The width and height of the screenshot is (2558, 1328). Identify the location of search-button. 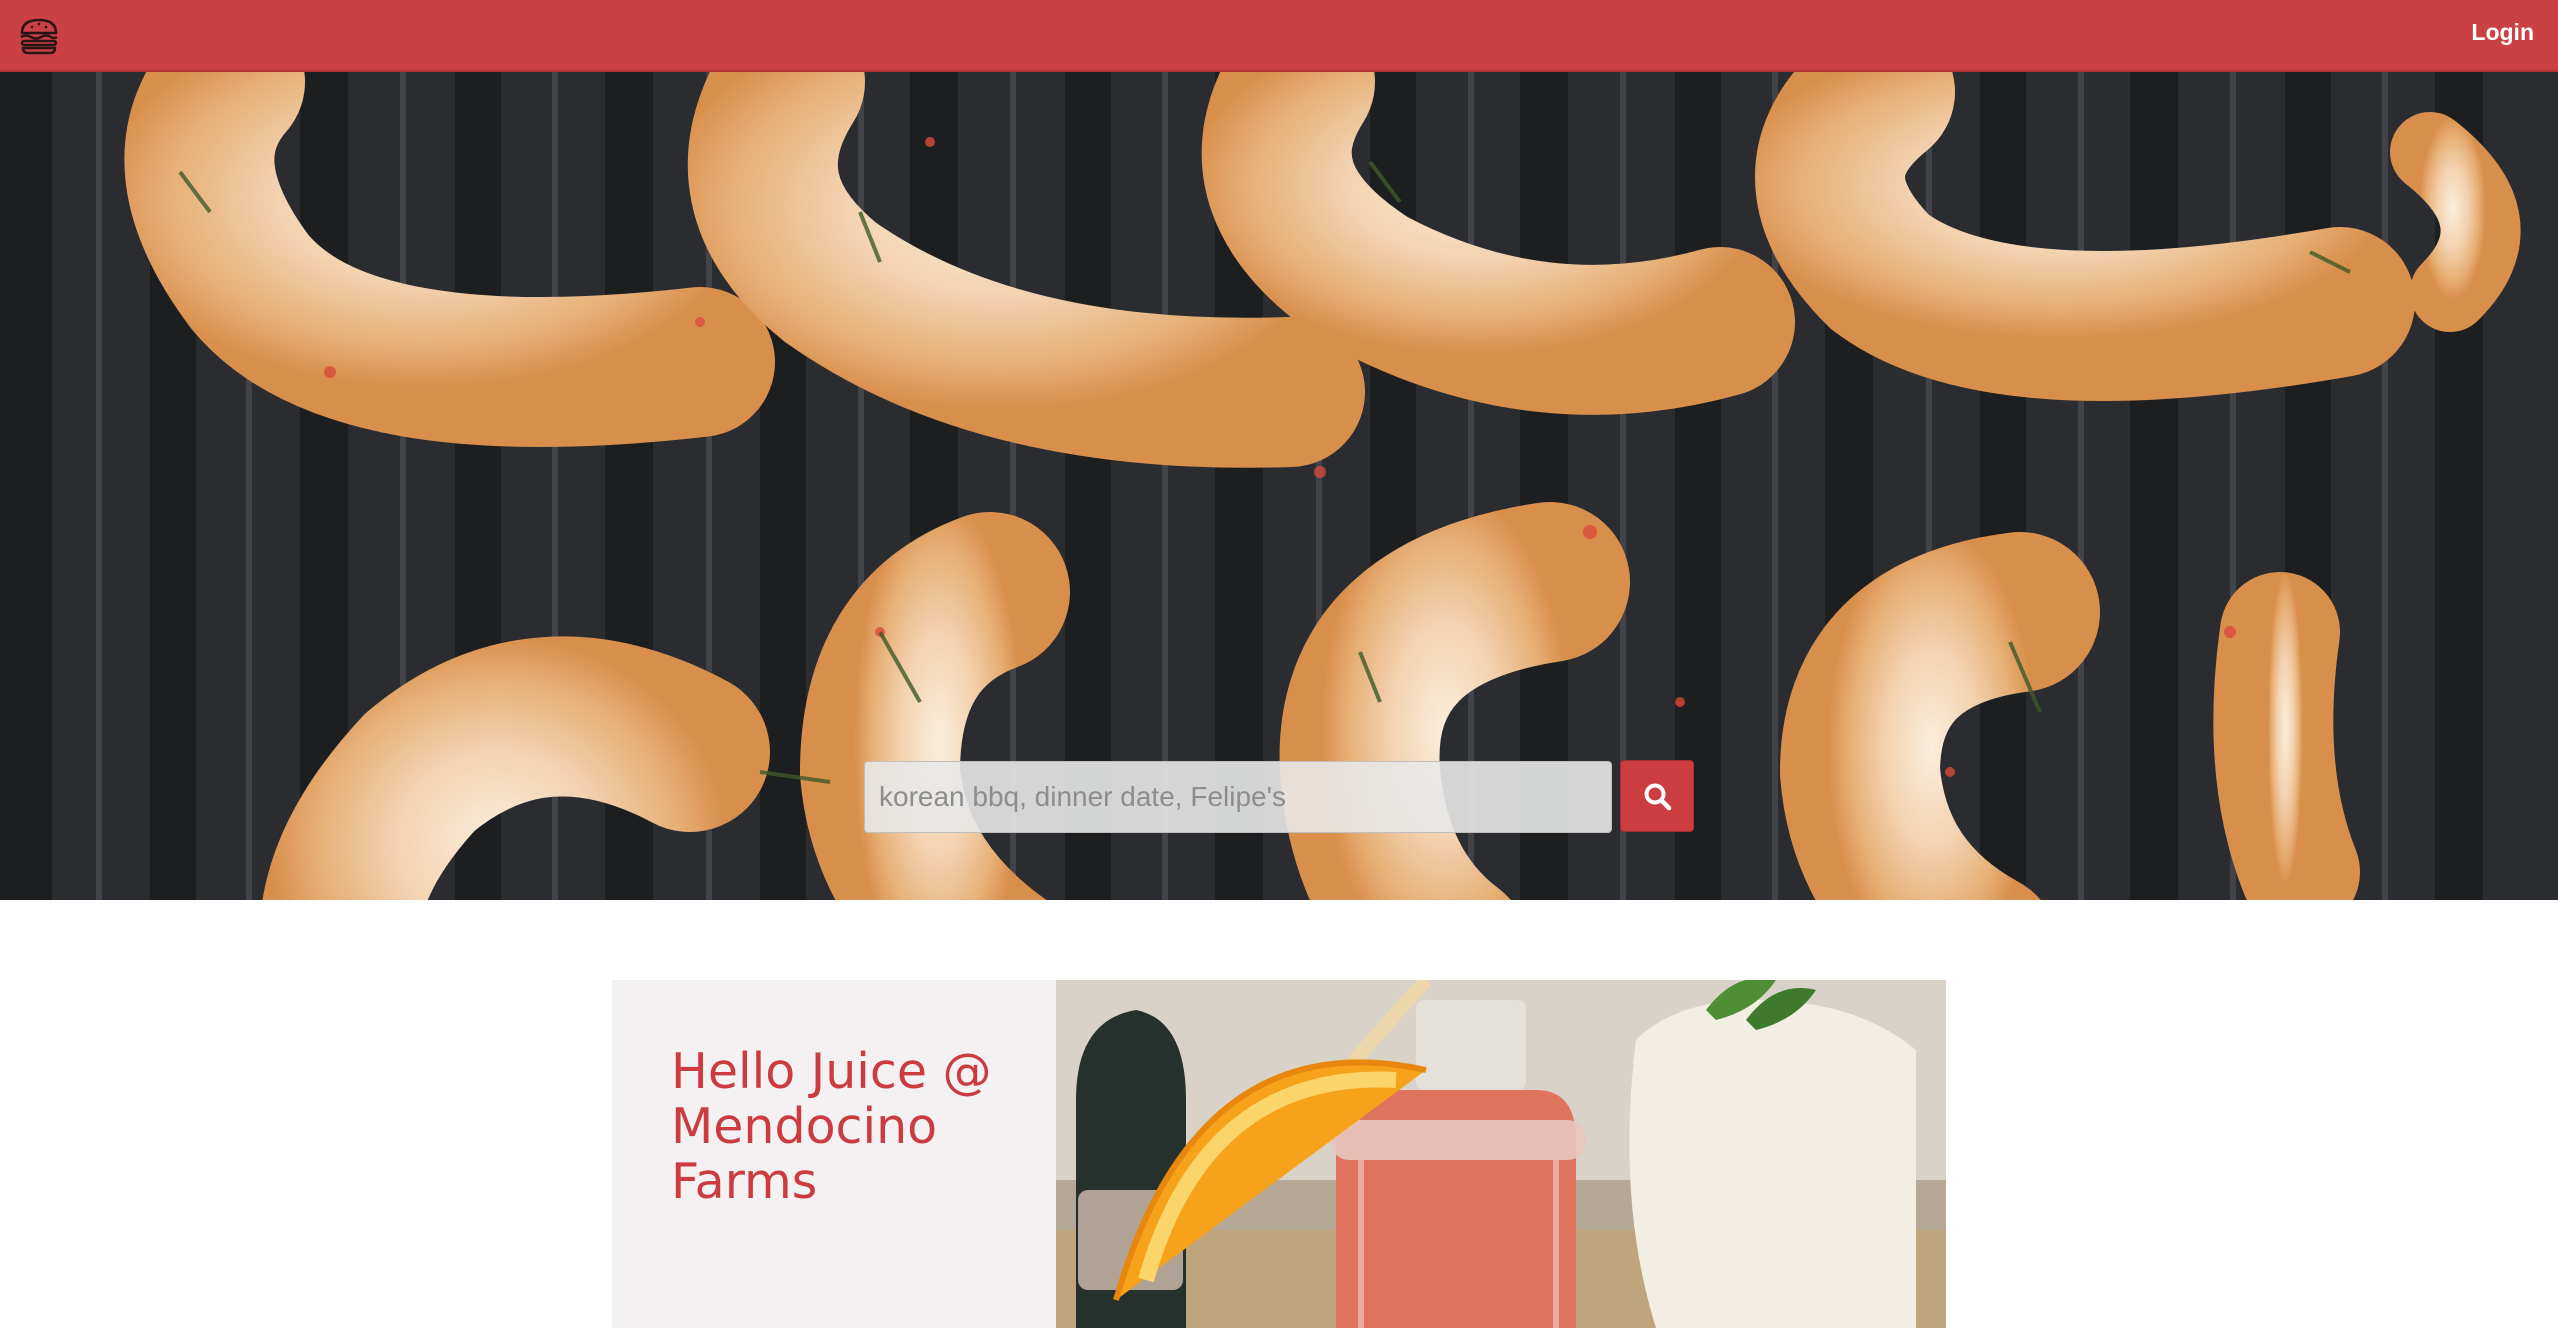
(1657, 796).